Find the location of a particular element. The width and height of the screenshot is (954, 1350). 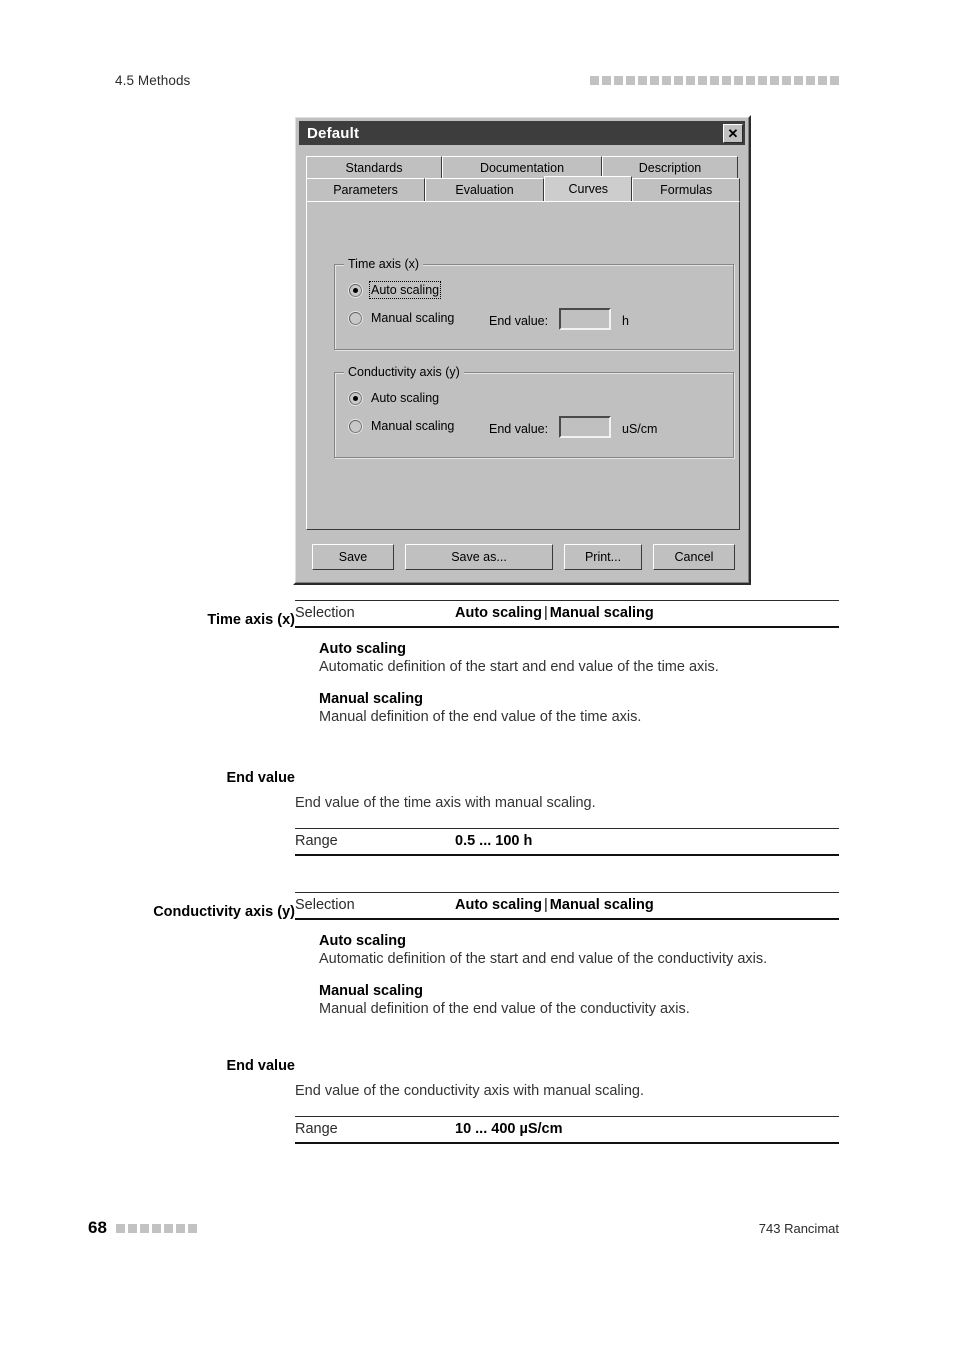

conductivity-end-value-input is located at coordinates (585, 427).